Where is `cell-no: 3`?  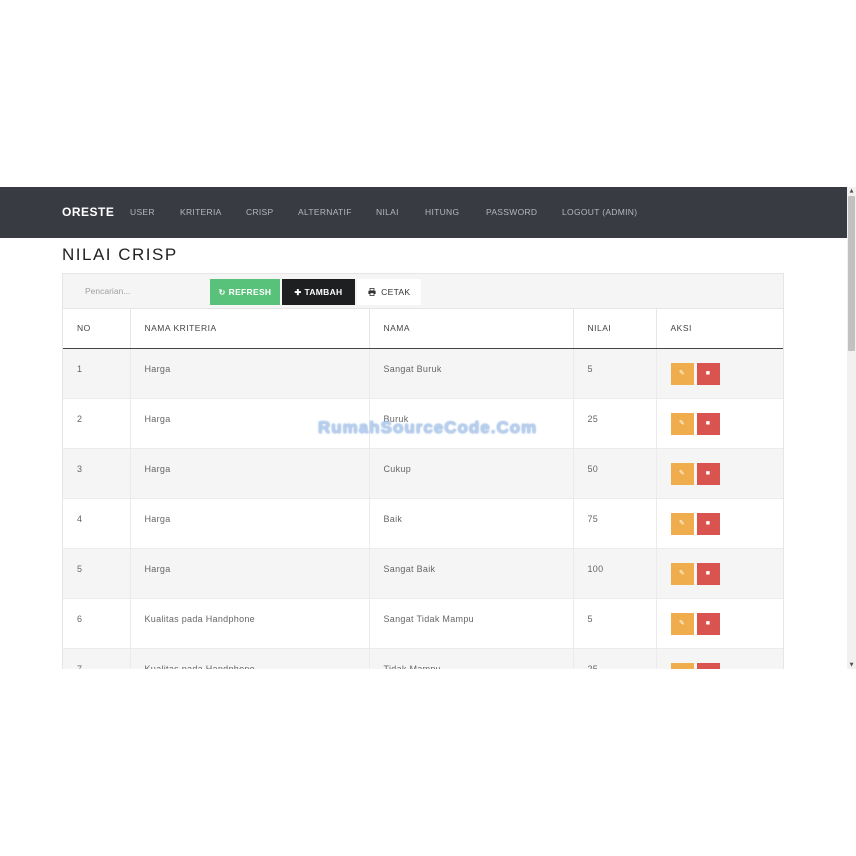
cell-no: 3 is located at coordinates (96, 473).